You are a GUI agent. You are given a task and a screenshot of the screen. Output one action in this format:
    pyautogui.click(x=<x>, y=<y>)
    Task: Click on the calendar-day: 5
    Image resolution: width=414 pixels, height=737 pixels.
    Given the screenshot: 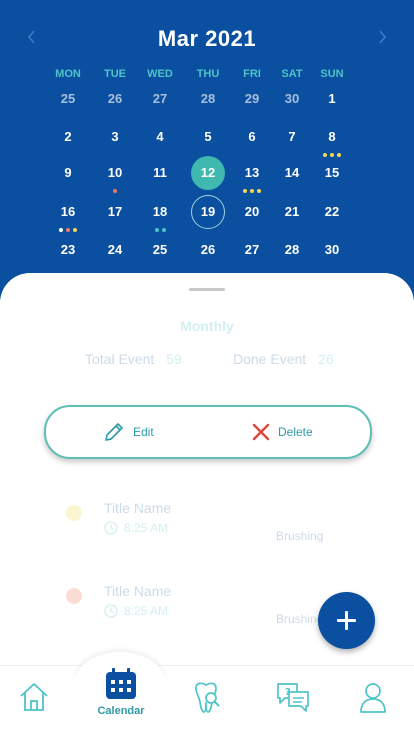 What is the action you would take?
    pyautogui.click(x=208, y=137)
    